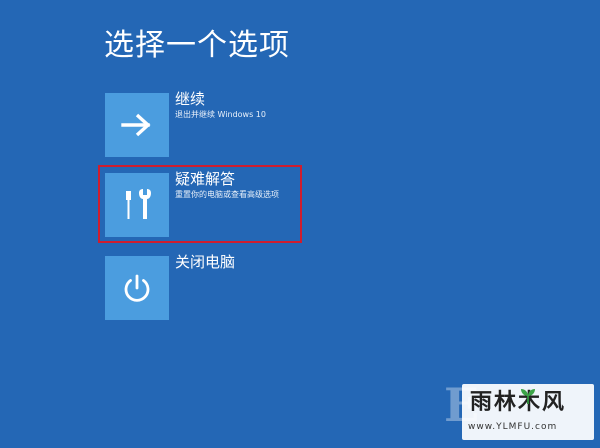 The height and width of the screenshot is (448, 600). I want to click on turn-off-tile, so click(137, 288).